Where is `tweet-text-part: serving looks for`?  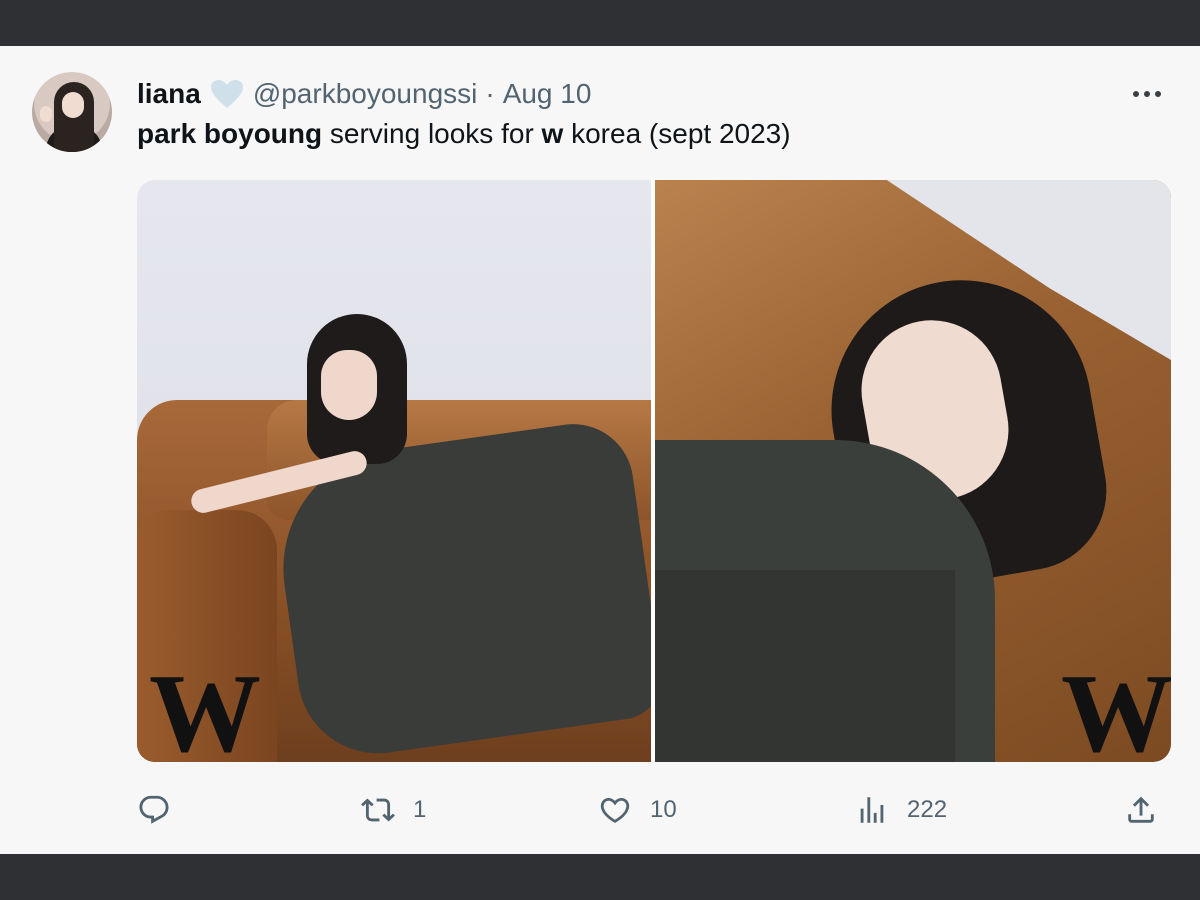 tweet-text-part: serving looks for is located at coordinates (432, 133).